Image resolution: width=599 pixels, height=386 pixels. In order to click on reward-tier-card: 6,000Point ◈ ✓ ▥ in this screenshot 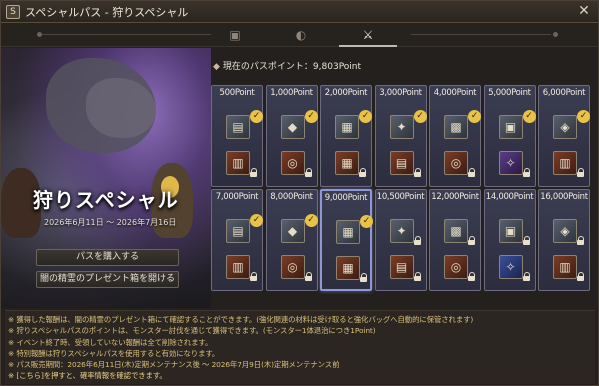, I will do `click(564, 136)`.